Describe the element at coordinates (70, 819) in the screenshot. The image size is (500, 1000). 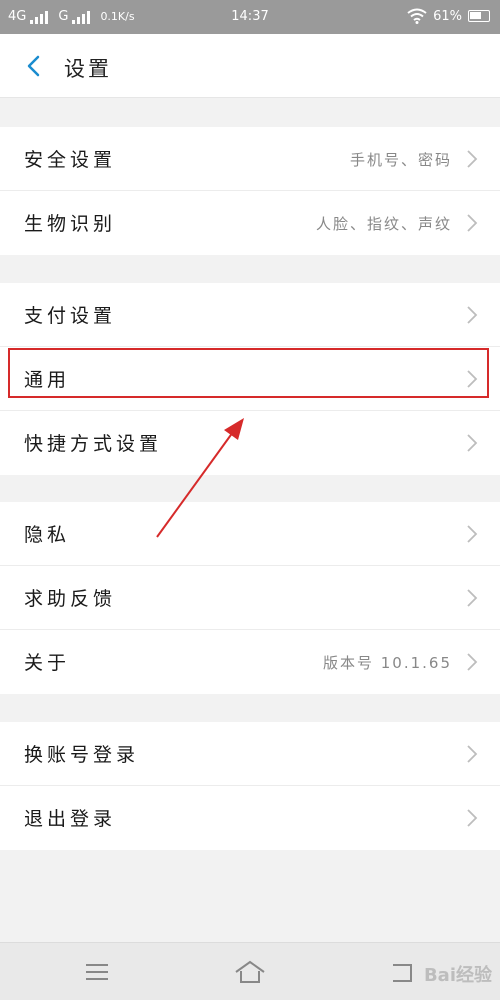
I see `row-label: 退出登录` at that location.